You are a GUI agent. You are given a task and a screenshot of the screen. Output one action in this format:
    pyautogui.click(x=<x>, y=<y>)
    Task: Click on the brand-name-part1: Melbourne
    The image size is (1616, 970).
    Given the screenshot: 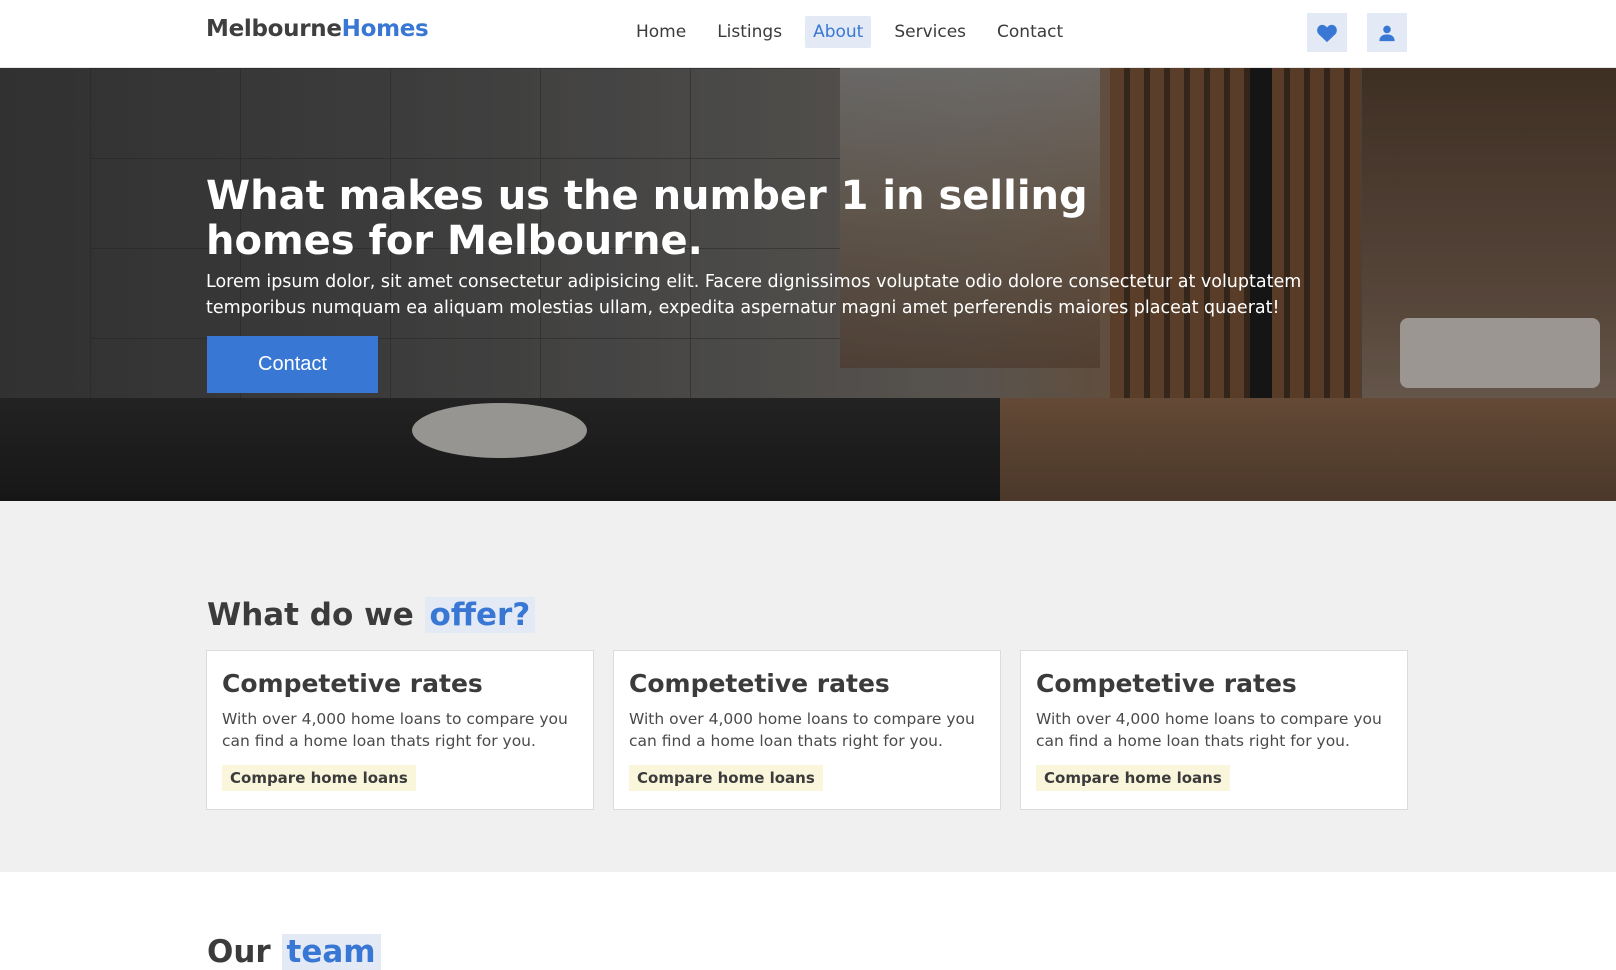 What is the action you would take?
    pyautogui.click(x=274, y=29)
    